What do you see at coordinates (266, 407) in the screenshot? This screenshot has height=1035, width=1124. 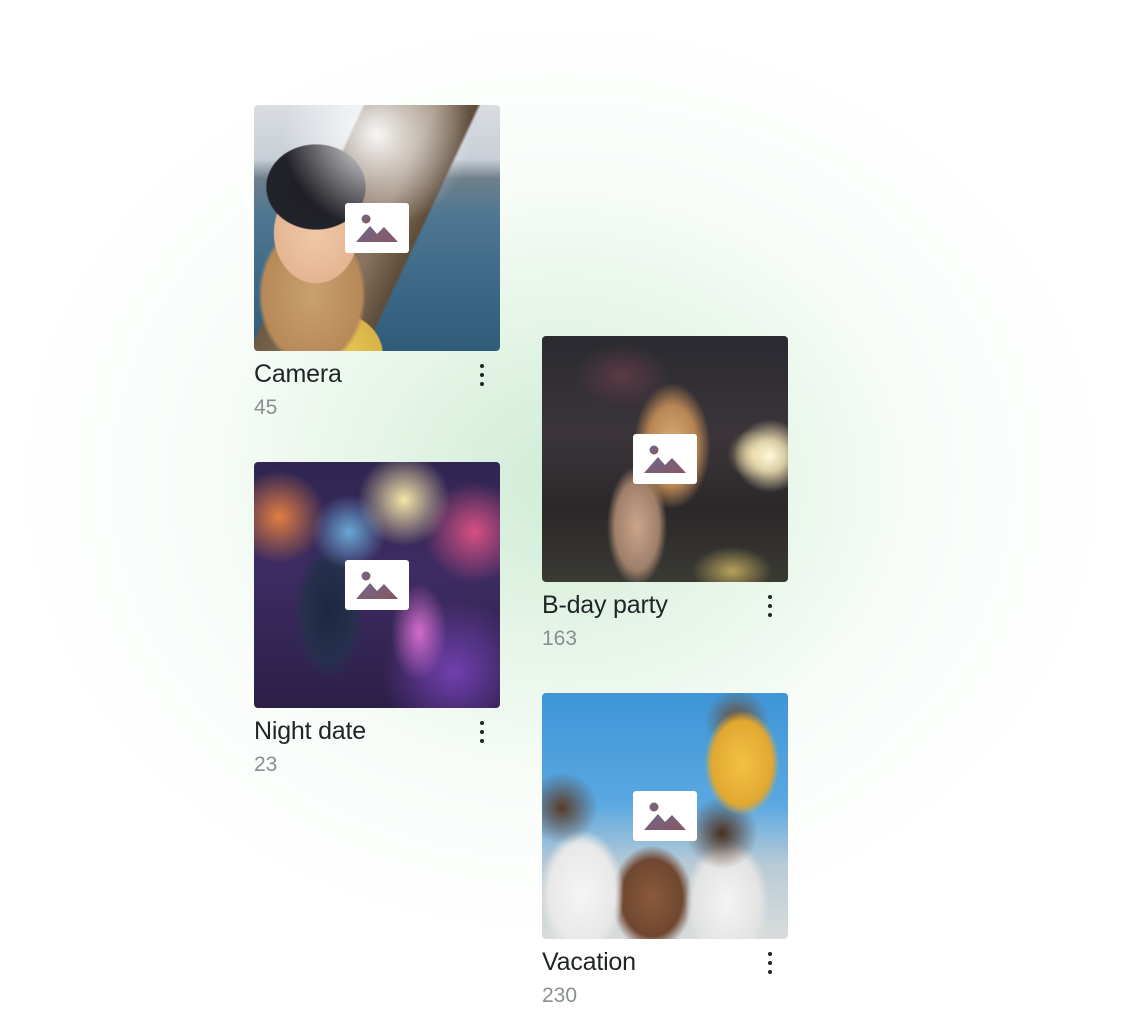 I see `album-photo-count: 45` at bounding box center [266, 407].